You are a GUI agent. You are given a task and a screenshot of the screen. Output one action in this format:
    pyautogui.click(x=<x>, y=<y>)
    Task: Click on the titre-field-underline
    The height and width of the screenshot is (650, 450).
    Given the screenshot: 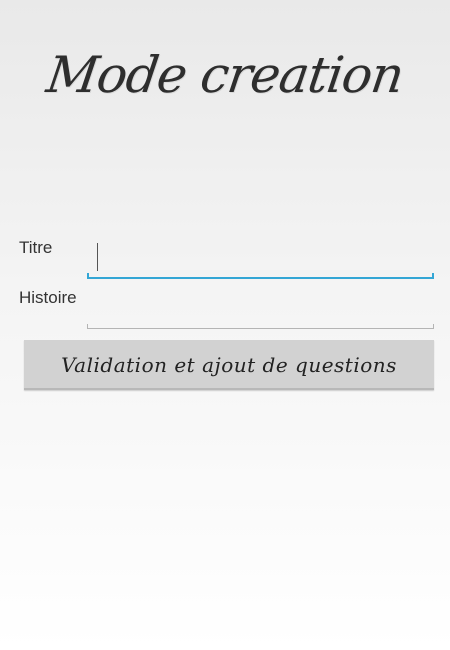 What is the action you would take?
    pyautogui.click(x=260, y=276)
    